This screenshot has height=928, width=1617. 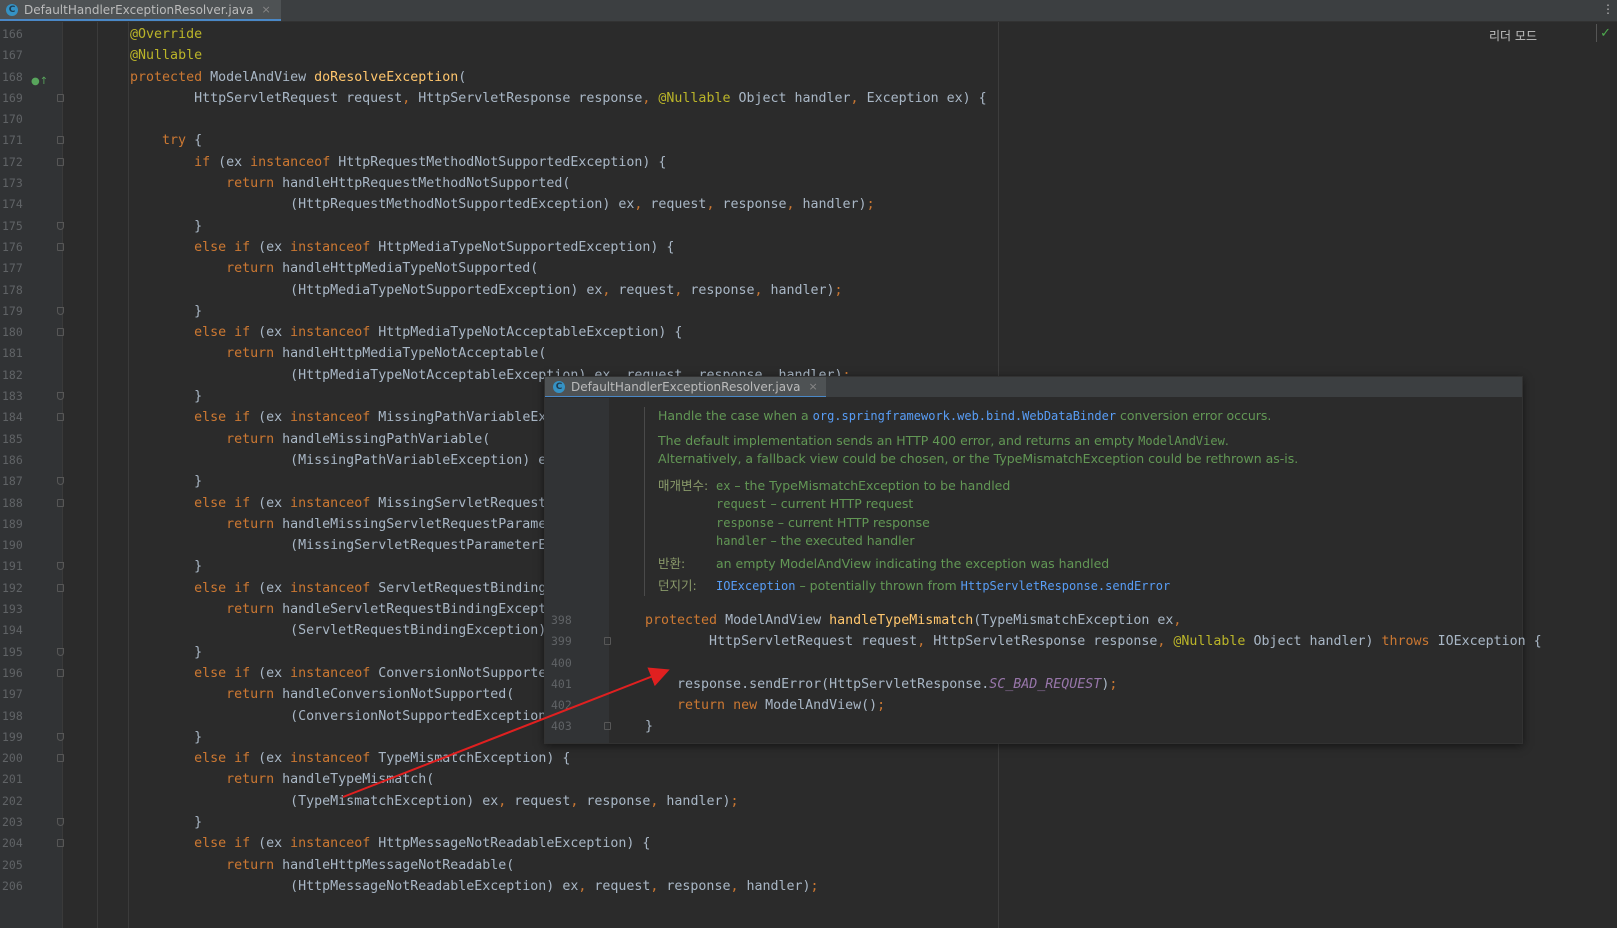 I want to click on code-text: return handleHttpMessageNotReadable(, so click(x=370, y=865).